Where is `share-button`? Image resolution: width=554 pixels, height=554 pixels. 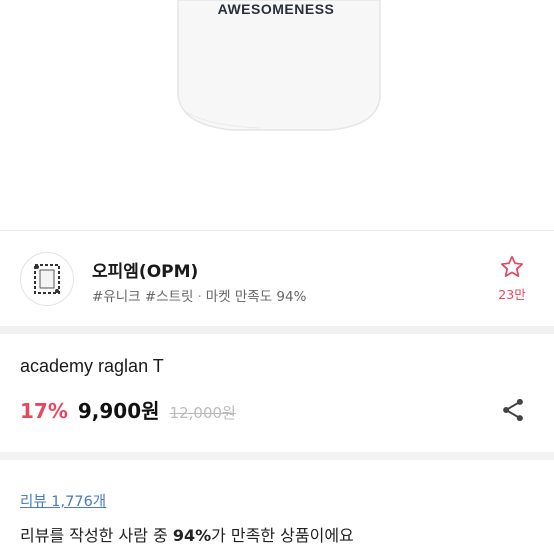
share-button is located at coordinates (513, 410).